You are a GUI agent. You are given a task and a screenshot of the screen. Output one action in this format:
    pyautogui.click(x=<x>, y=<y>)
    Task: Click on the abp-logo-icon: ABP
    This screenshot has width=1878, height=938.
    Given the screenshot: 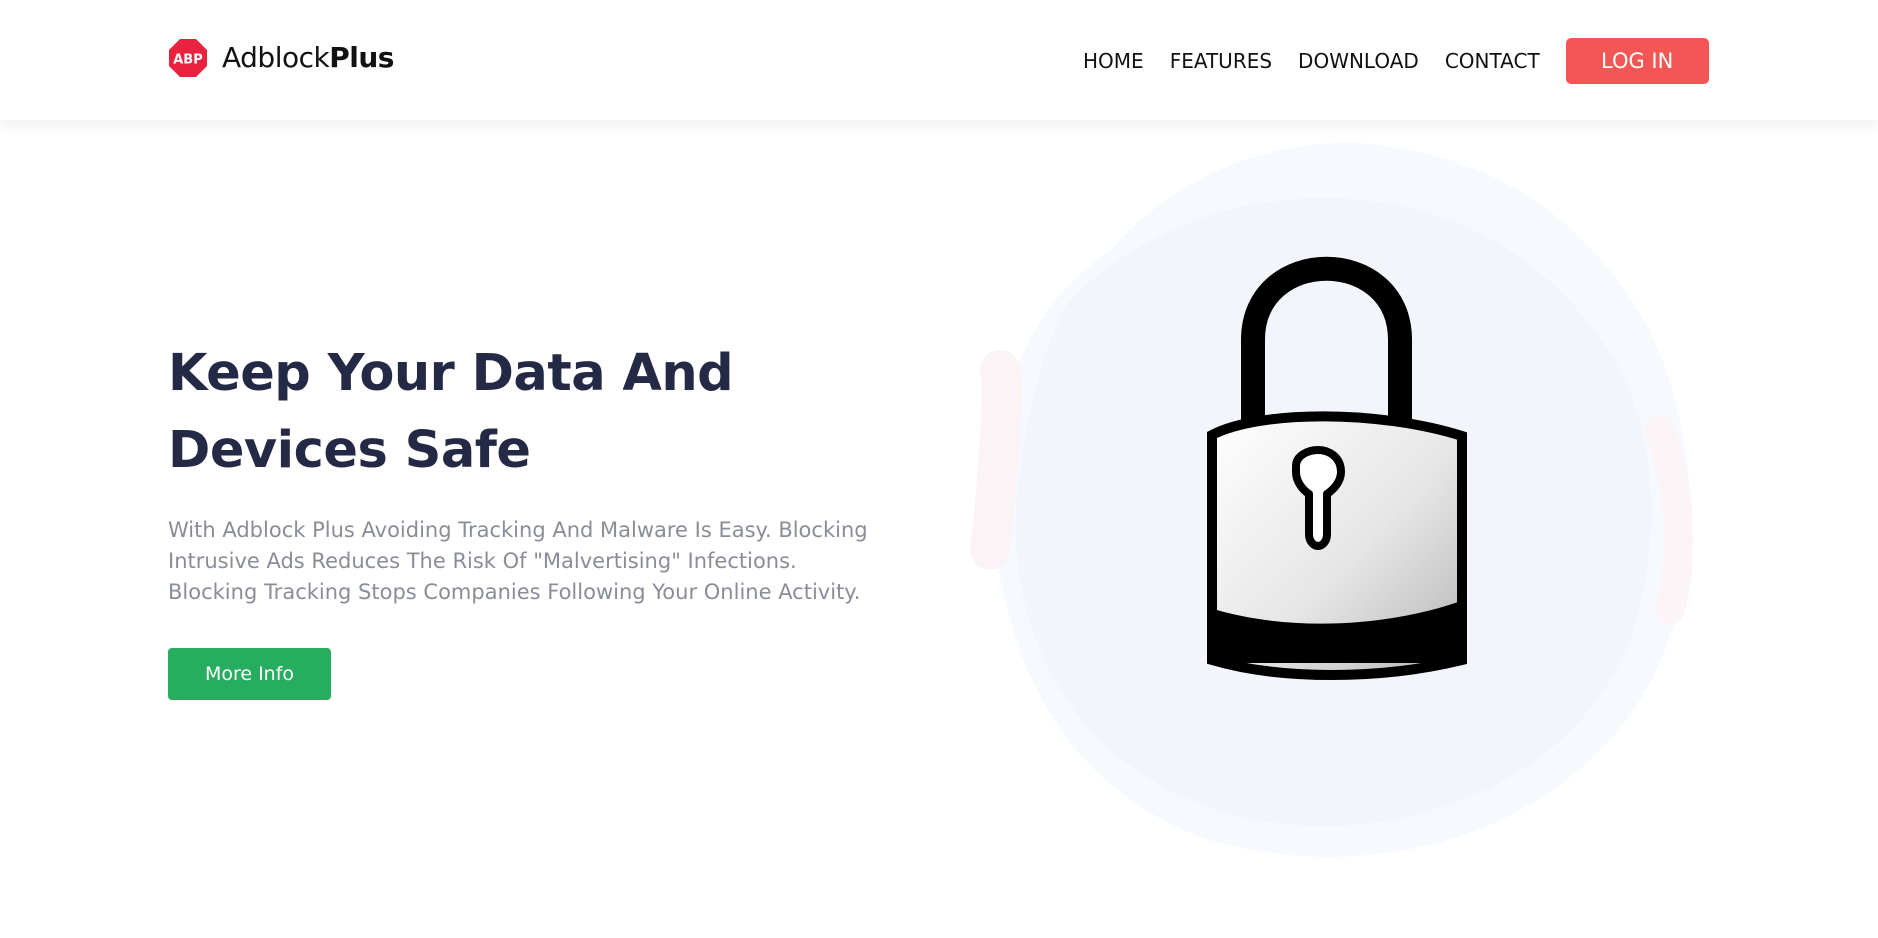 What is the action you would take?
    pyautogui.click(x=188, y=58)
    